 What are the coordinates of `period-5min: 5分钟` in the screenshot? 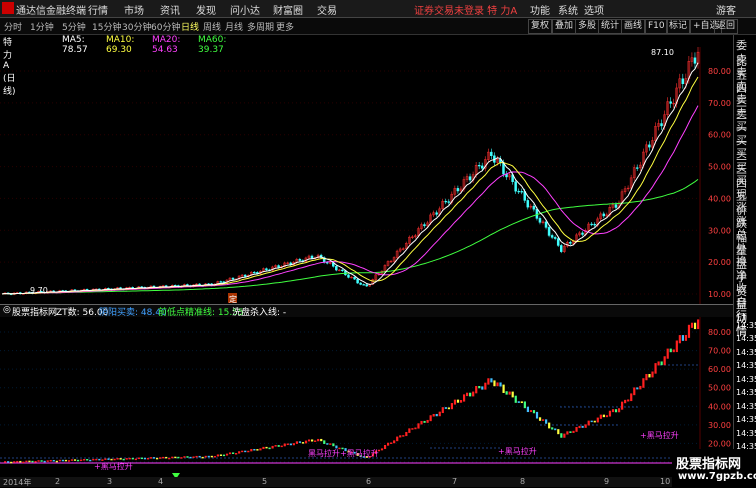 It's located at (74, 26).